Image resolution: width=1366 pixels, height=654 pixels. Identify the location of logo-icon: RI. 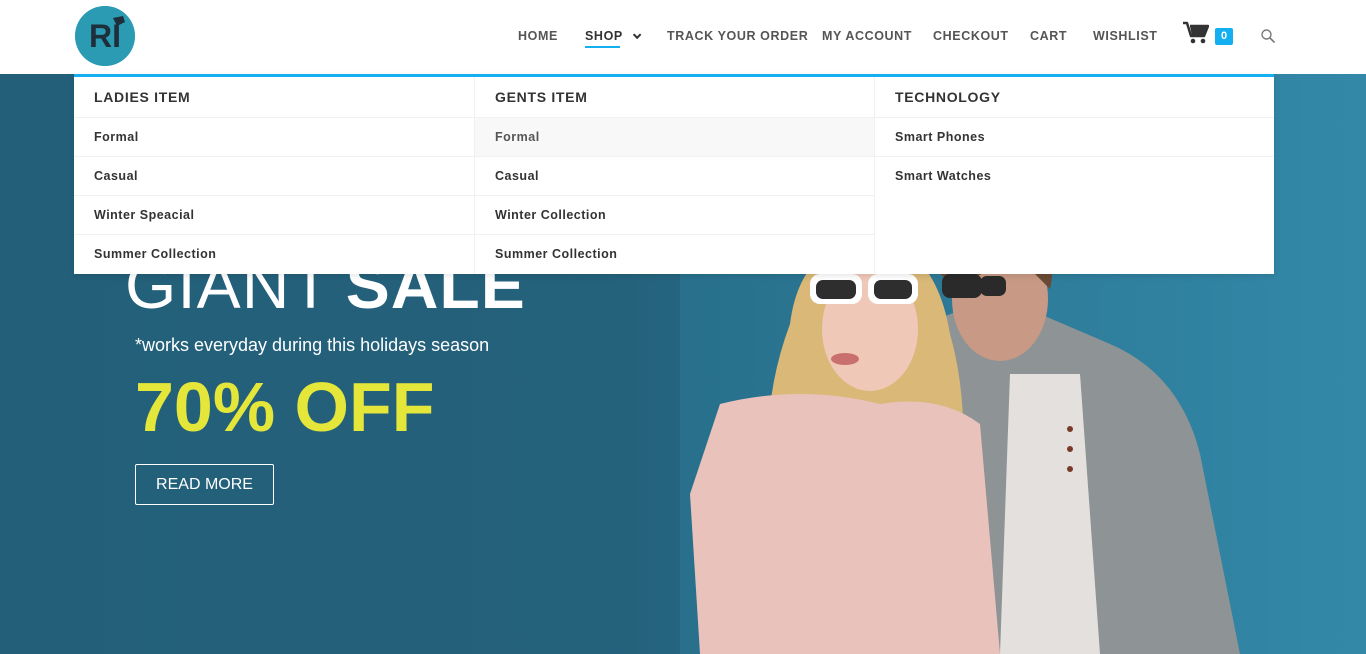
(105, 36).